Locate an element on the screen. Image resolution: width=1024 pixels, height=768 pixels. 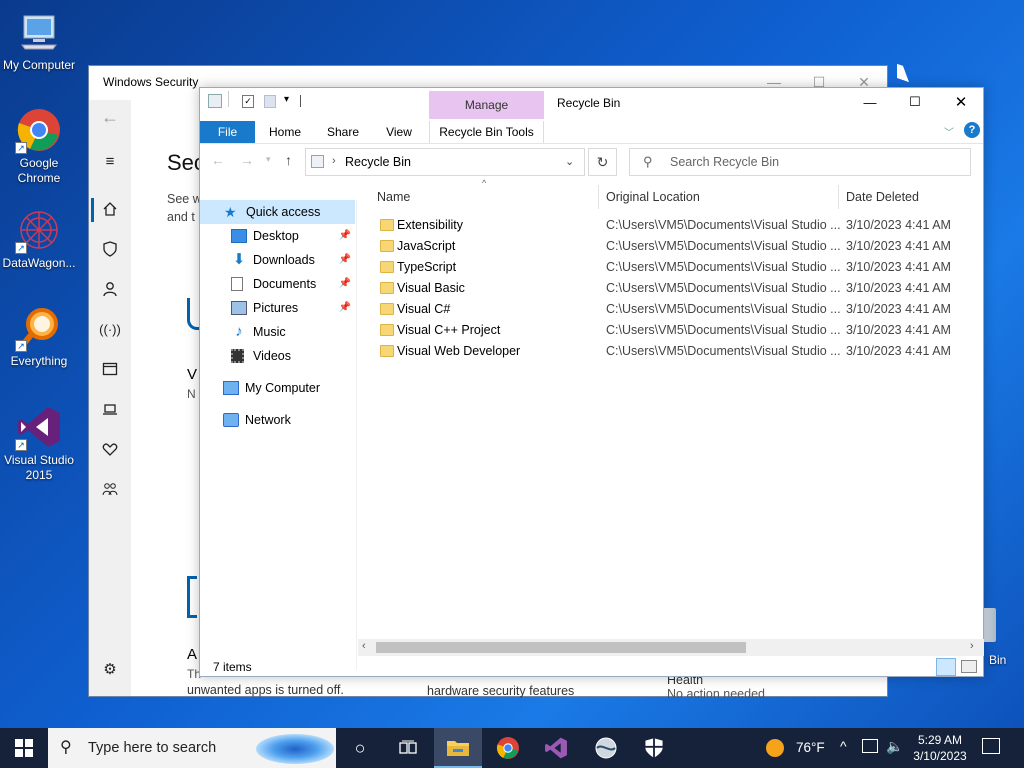
tab-home: Home is located at coordinates (285, 132).